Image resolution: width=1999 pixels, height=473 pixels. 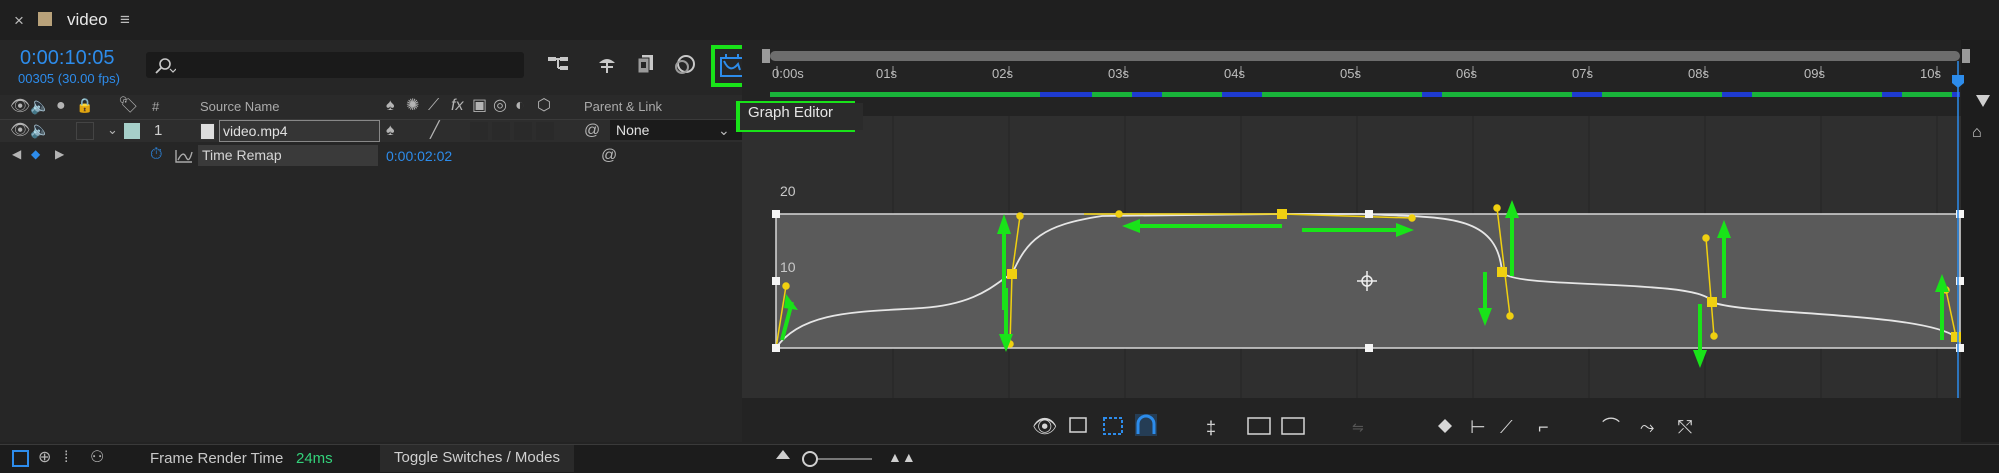 I want to click on hold-keyframe-icon: ⊢, so click(x=1478, y=427).